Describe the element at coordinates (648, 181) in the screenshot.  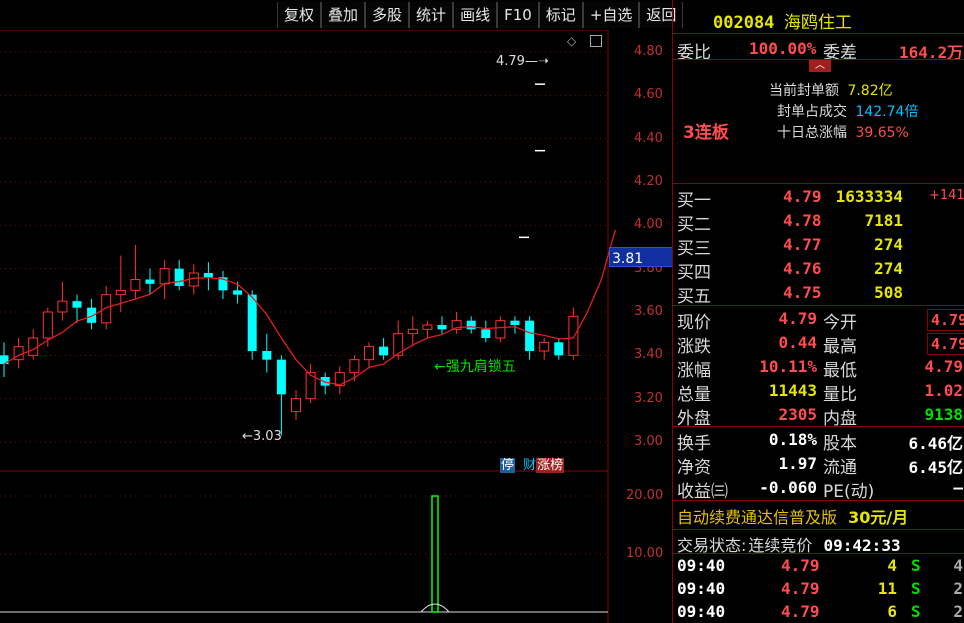
I see `price-axis-label-3: 4.20` at that location.